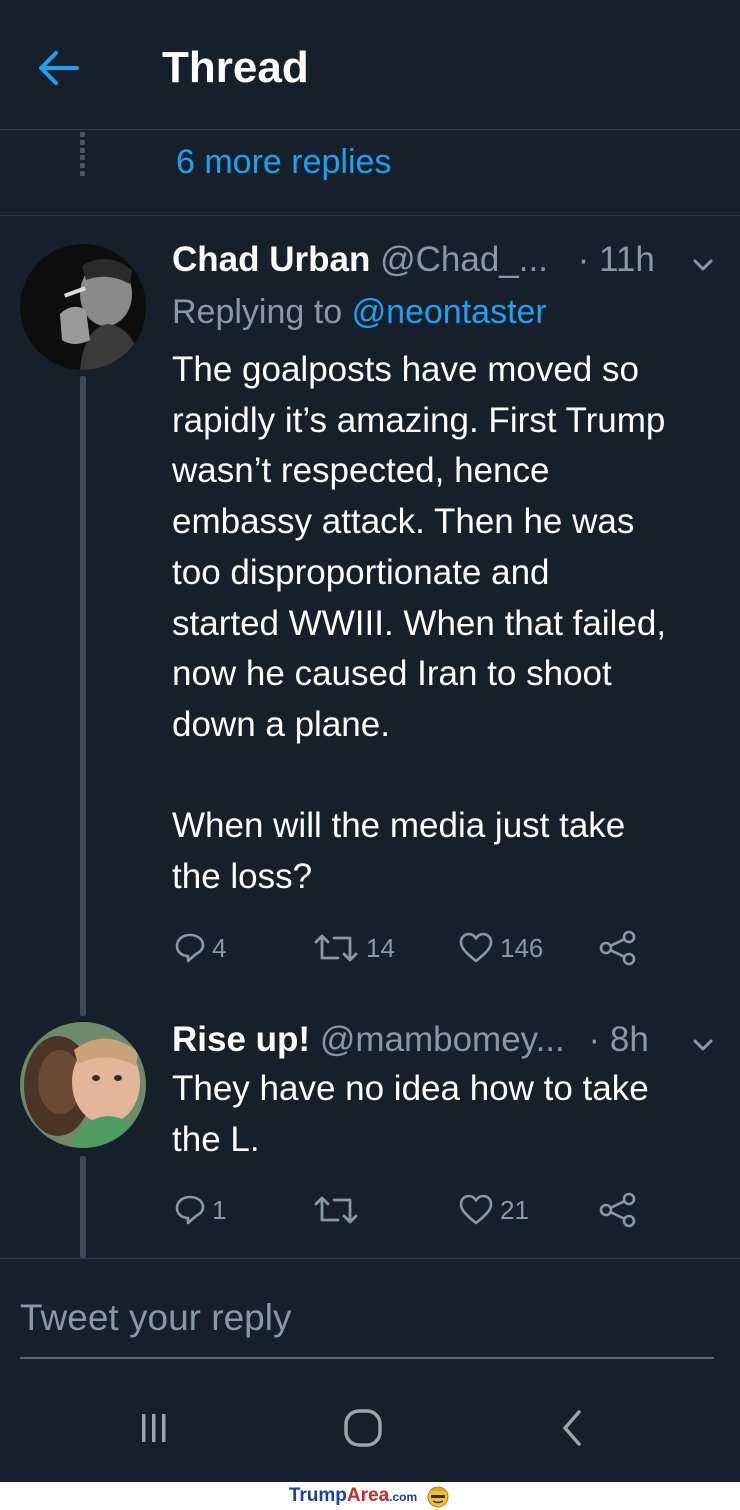 The image size is (740, 1510). Describe the element at coordinates (438, 1497) in the screenshot. I see `face-icon` at that location.